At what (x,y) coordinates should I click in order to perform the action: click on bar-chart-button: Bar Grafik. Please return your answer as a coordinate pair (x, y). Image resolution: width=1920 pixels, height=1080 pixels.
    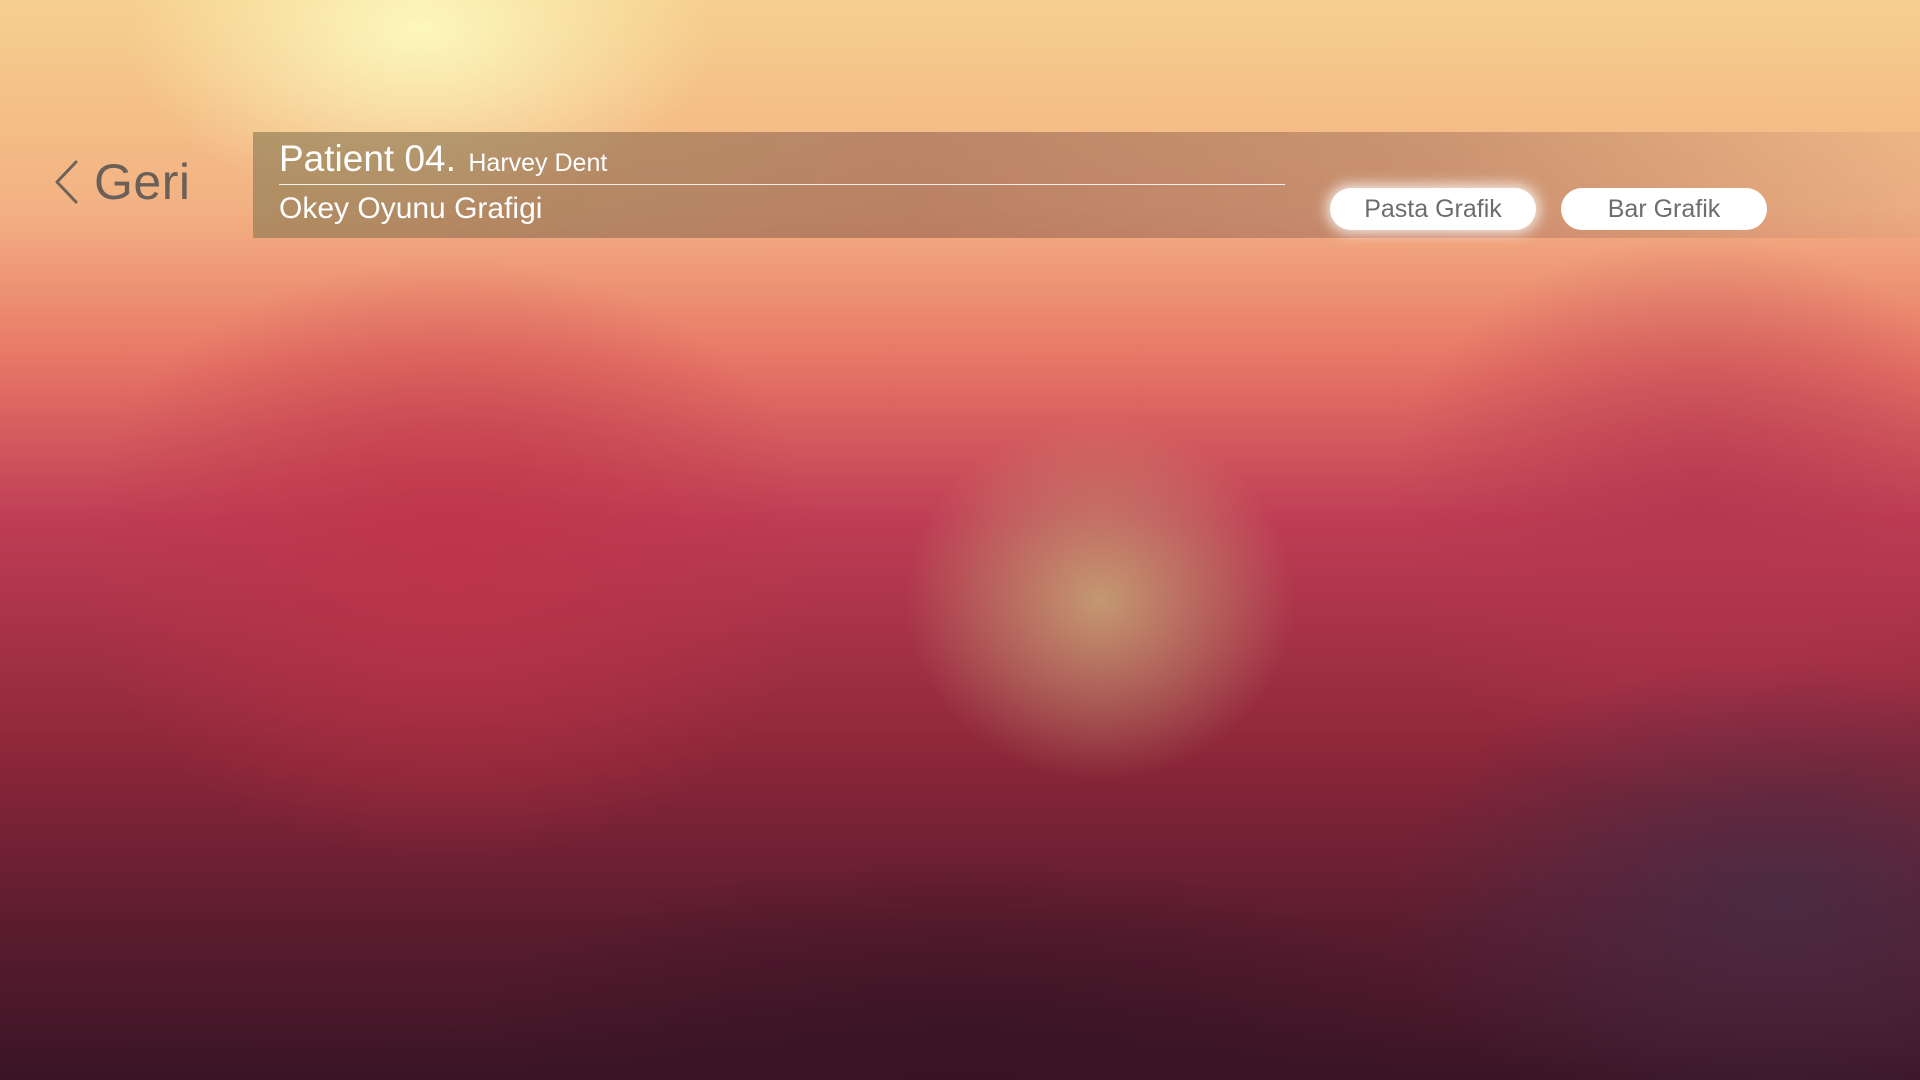
    Looking at the image, I should click on (1664, 209).